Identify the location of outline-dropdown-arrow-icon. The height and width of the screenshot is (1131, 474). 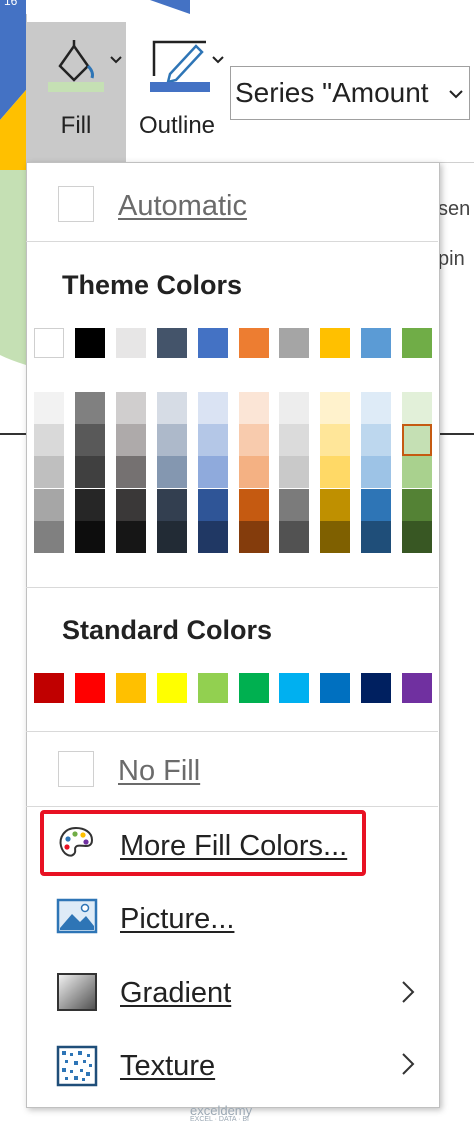
(218, 60).